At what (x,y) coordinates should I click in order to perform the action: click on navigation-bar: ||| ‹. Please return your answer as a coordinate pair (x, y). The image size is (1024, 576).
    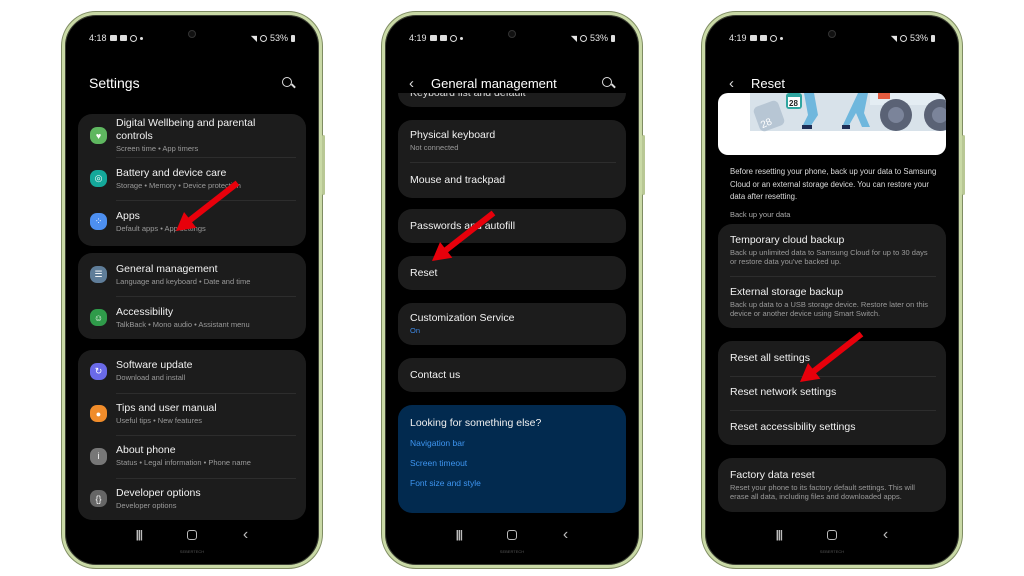
    Looking at the image, I should click on (512, 535).